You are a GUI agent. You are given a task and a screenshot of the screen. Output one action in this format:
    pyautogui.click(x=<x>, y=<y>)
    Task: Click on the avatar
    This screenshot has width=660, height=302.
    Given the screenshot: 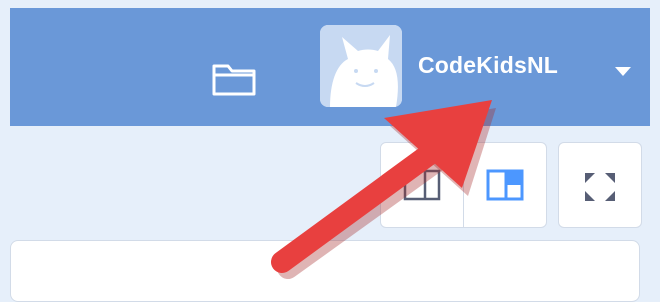 What is the action you would take?
    pyautogui.click(x=361, y=66)
    